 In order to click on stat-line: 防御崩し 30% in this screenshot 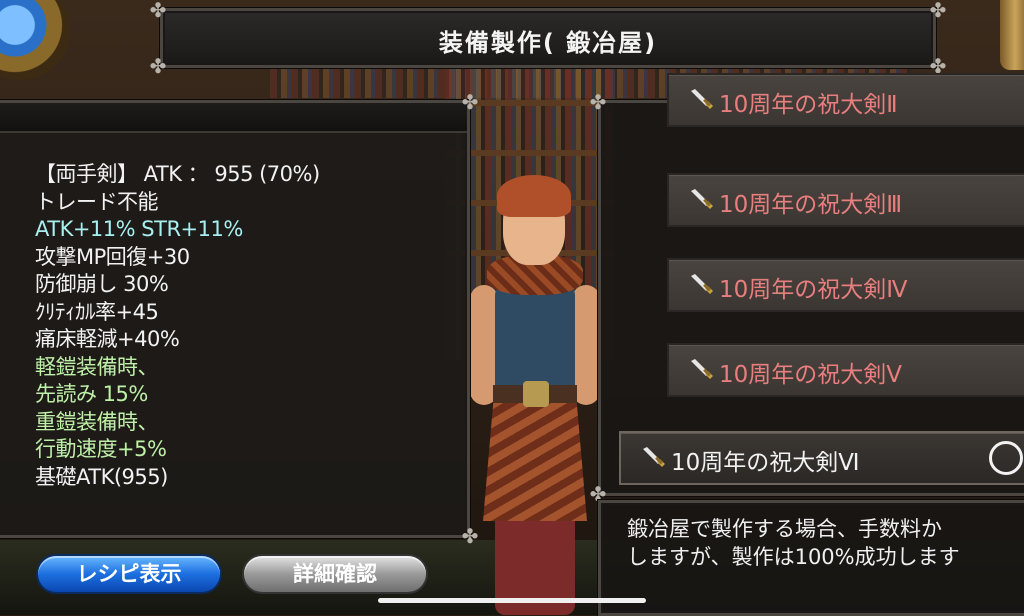, I will do `click(102, 284)`.